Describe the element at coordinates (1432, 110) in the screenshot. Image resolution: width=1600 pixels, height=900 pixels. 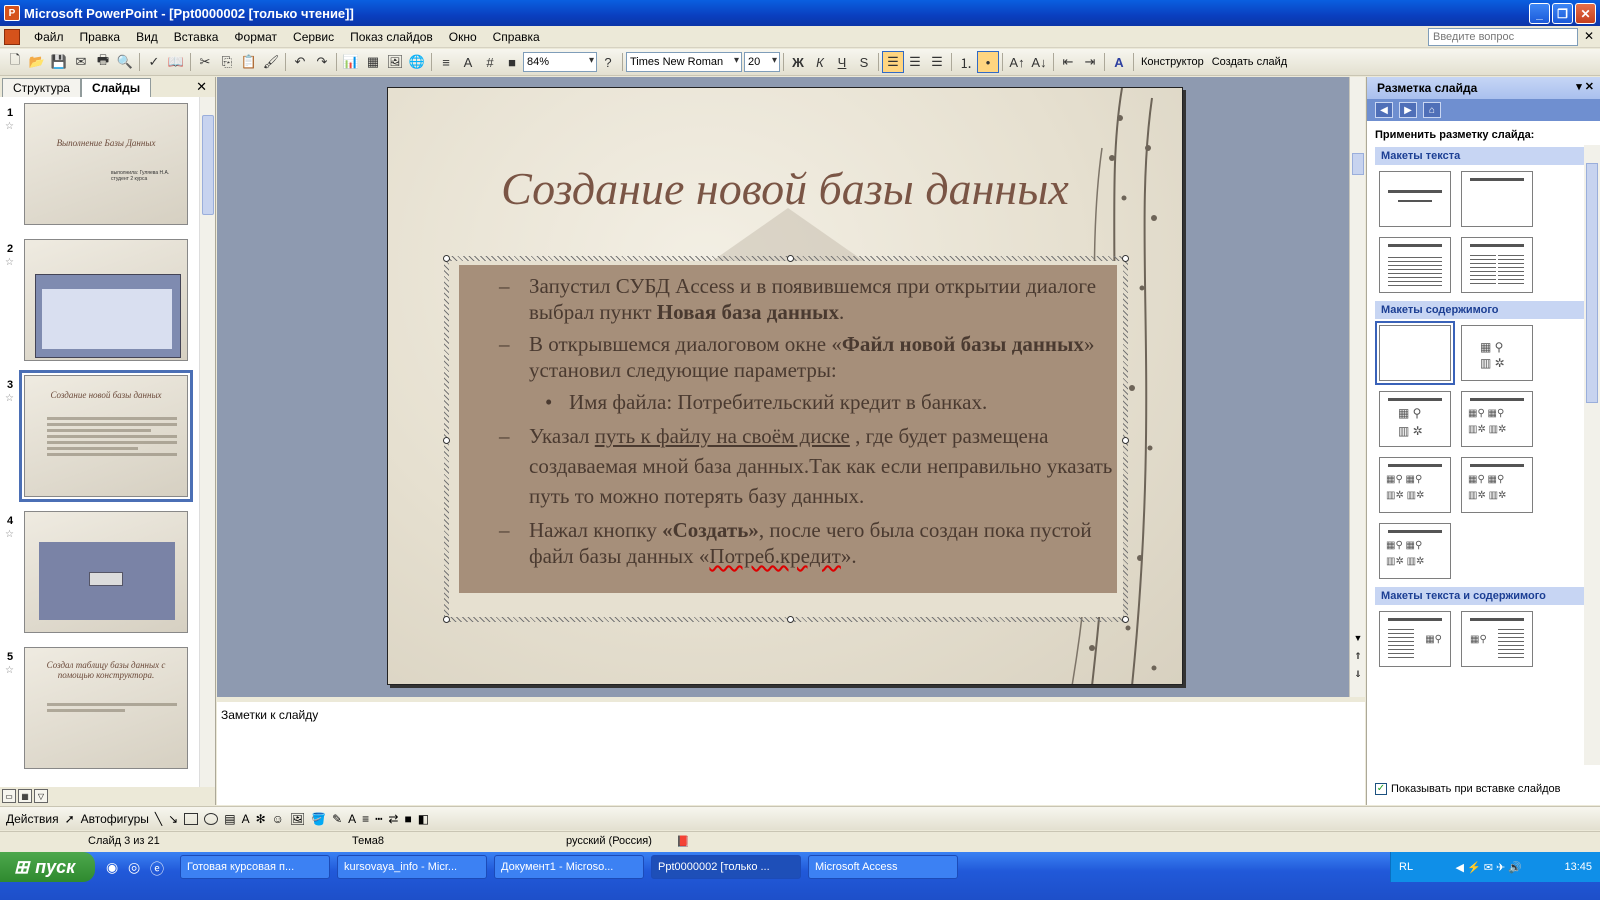
I see `home-icon: ⌂` at that location.